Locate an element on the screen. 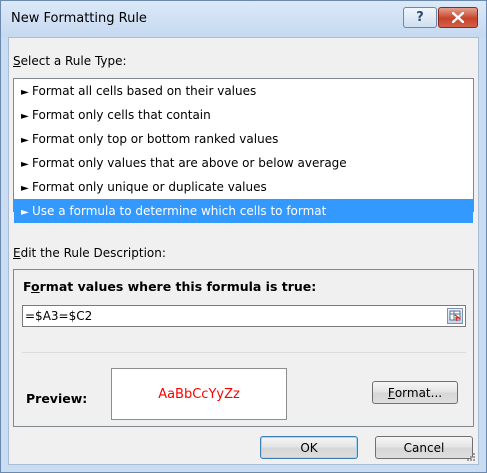 The image size is (487, 473). cancel-button: Cancel is located at coordinates (424, 447).